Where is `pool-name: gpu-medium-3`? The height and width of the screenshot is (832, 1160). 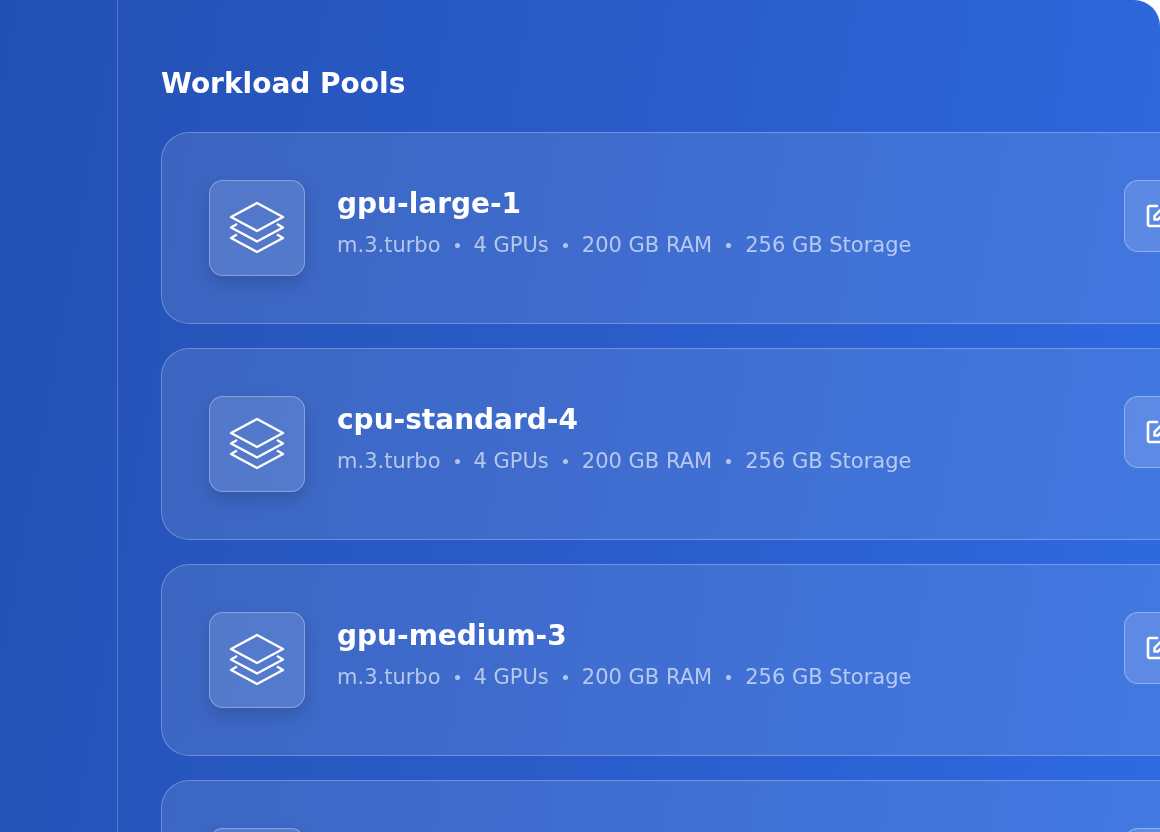
pool-name: gpu-medium-3 is located at coordinates (452, 636).